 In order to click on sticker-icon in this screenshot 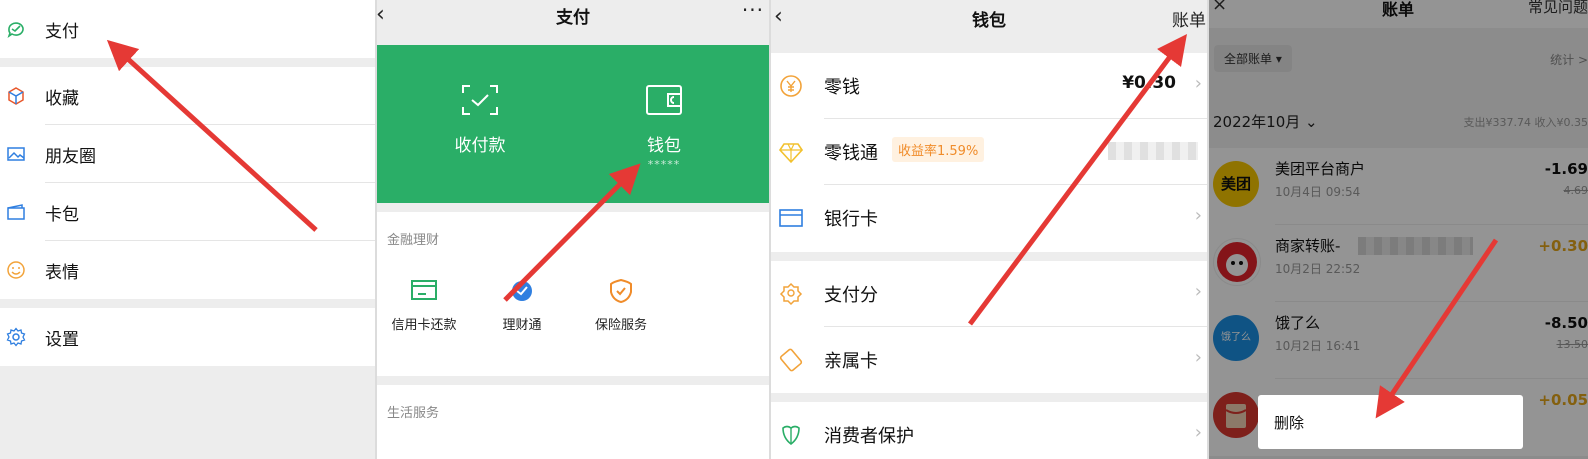, I will do `click(16, 270)`.